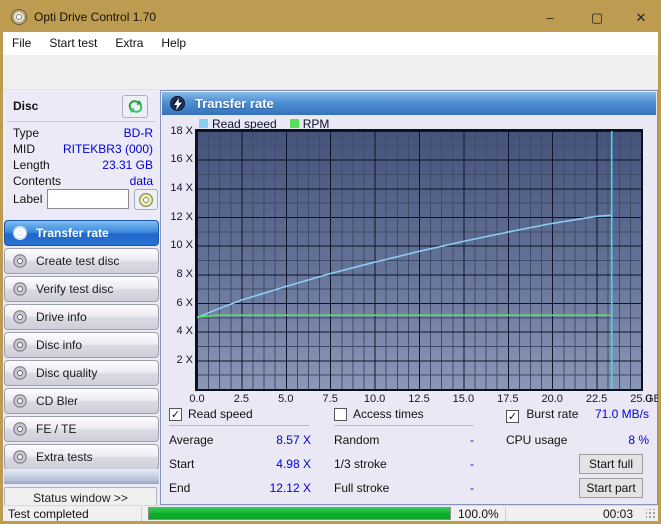 The height and width of the screenshot is (524, 661). What do you see at coordinates (220, 414) in the screenshot?
I see `read-speed-checkbox-label: Read speed` at bounding box center [220, 414].